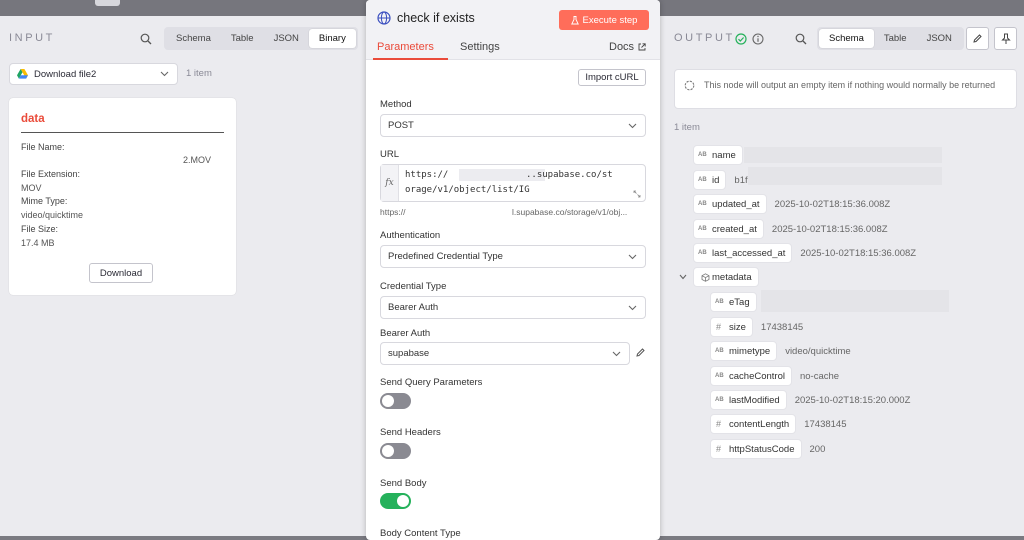 The image size is (1024, 540). What do you see at coordinates (939, 38) in the screenshot?
I see `output-tab-json: JSON` at bounding box center [939, 38].